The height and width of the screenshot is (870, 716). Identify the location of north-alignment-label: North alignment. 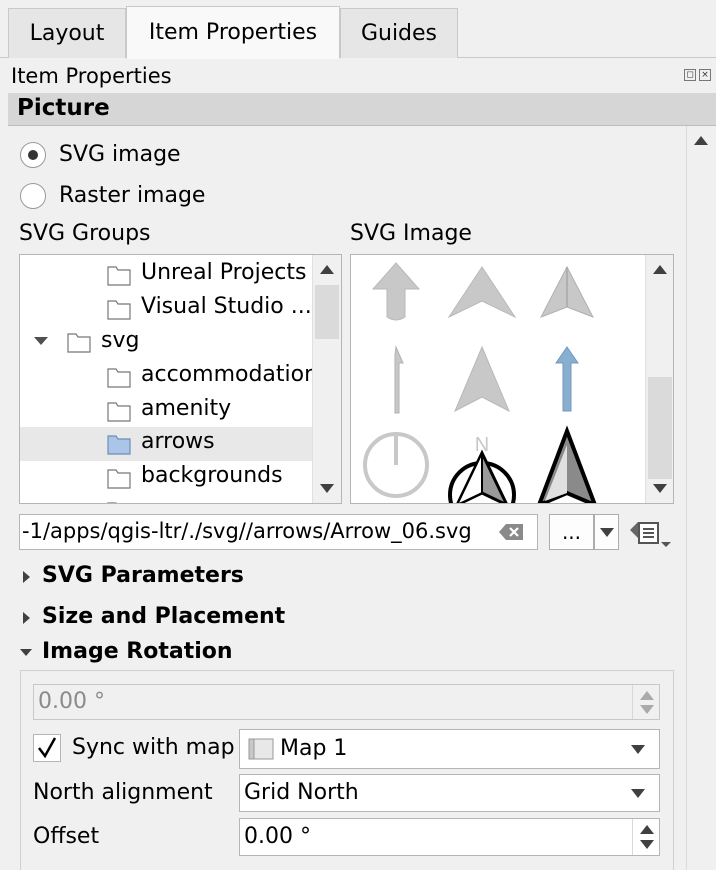
(123, 792).